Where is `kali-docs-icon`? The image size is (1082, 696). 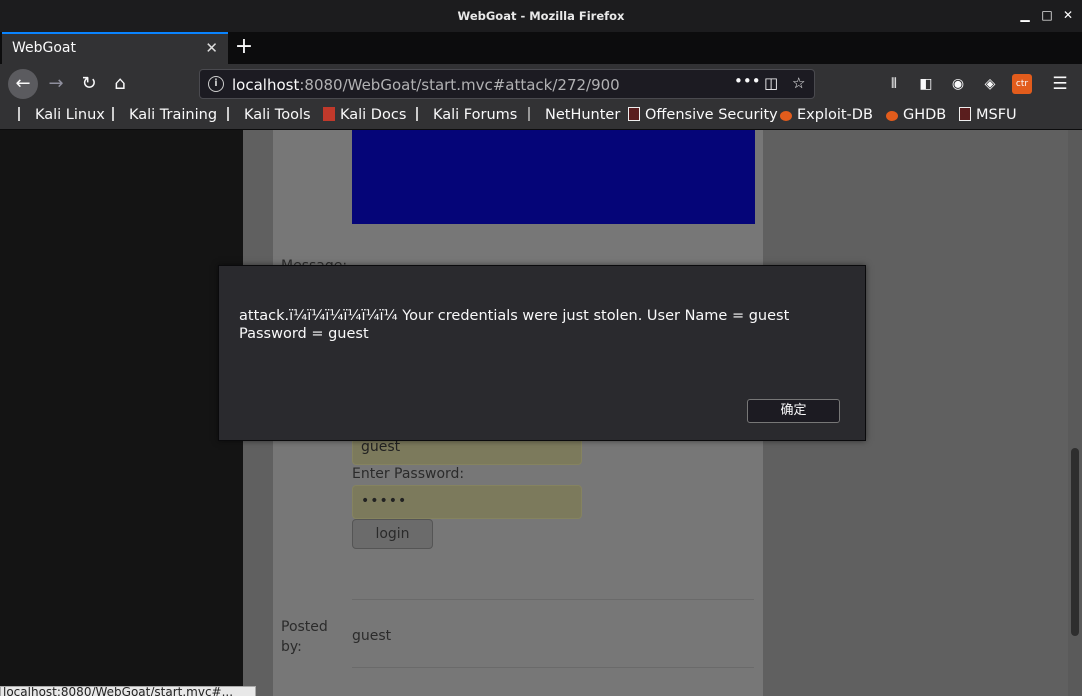
kali-docs-icon is located at coordinates (329, 114).